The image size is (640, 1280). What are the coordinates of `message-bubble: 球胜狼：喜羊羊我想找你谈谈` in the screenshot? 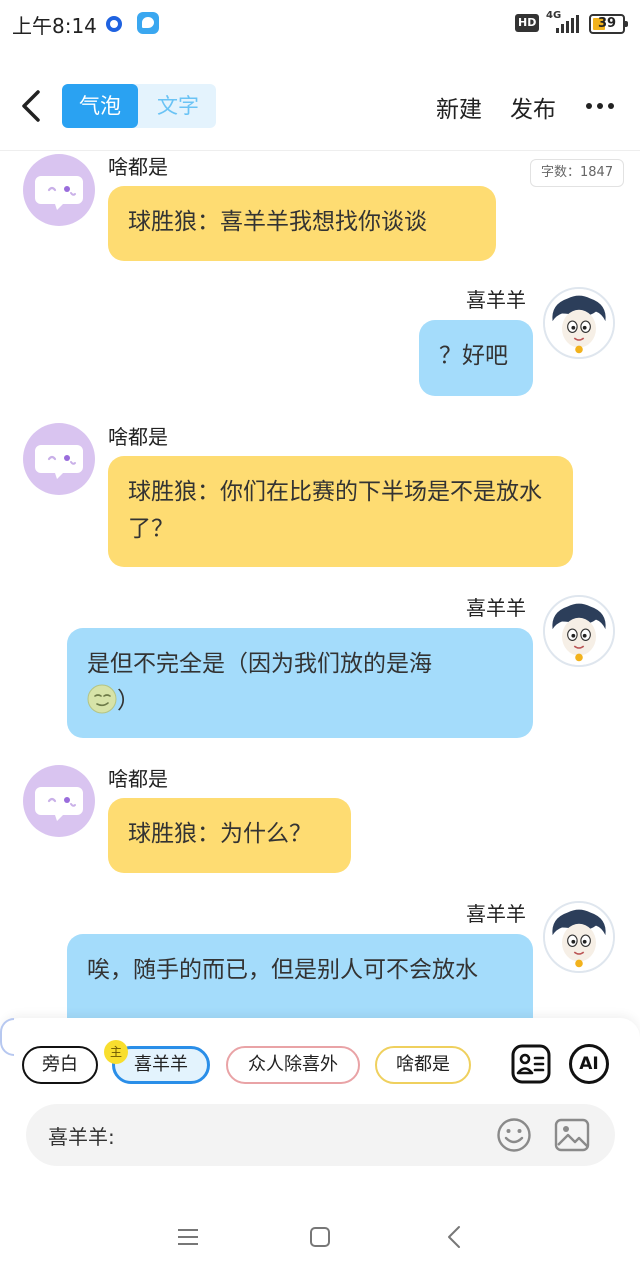 It's located at (302, 223).